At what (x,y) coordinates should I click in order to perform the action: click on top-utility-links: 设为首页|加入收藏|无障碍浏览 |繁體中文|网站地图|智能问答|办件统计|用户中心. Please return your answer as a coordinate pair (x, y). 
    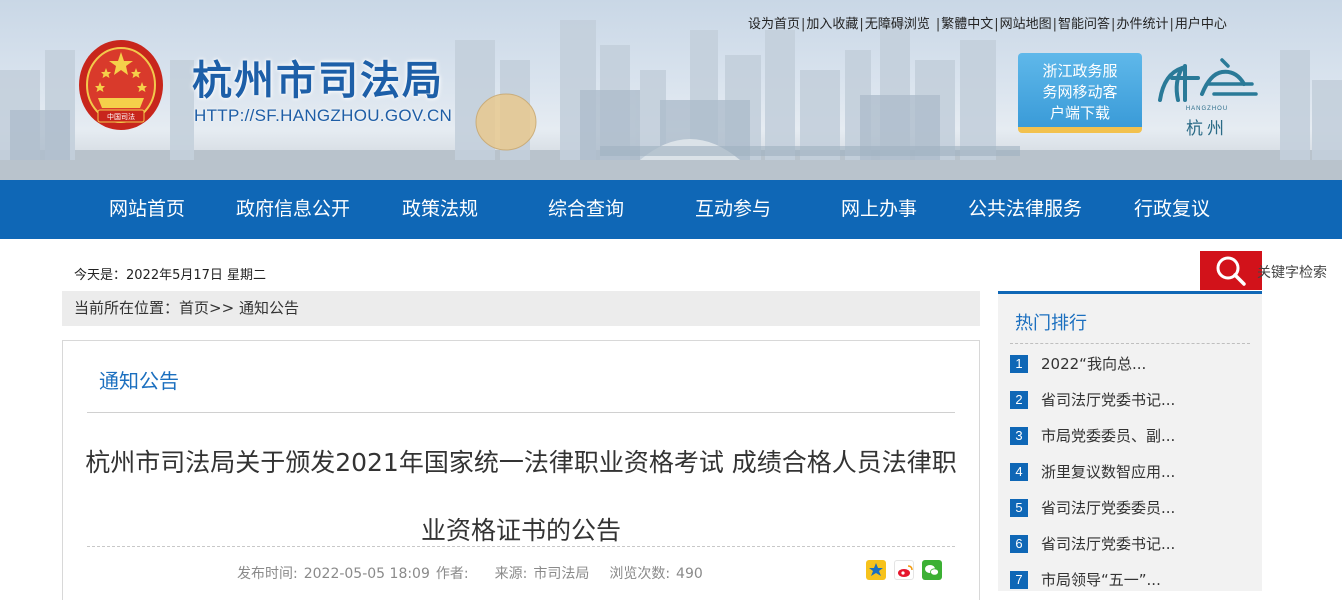
    Looking at the image, I should click on (987, 22).